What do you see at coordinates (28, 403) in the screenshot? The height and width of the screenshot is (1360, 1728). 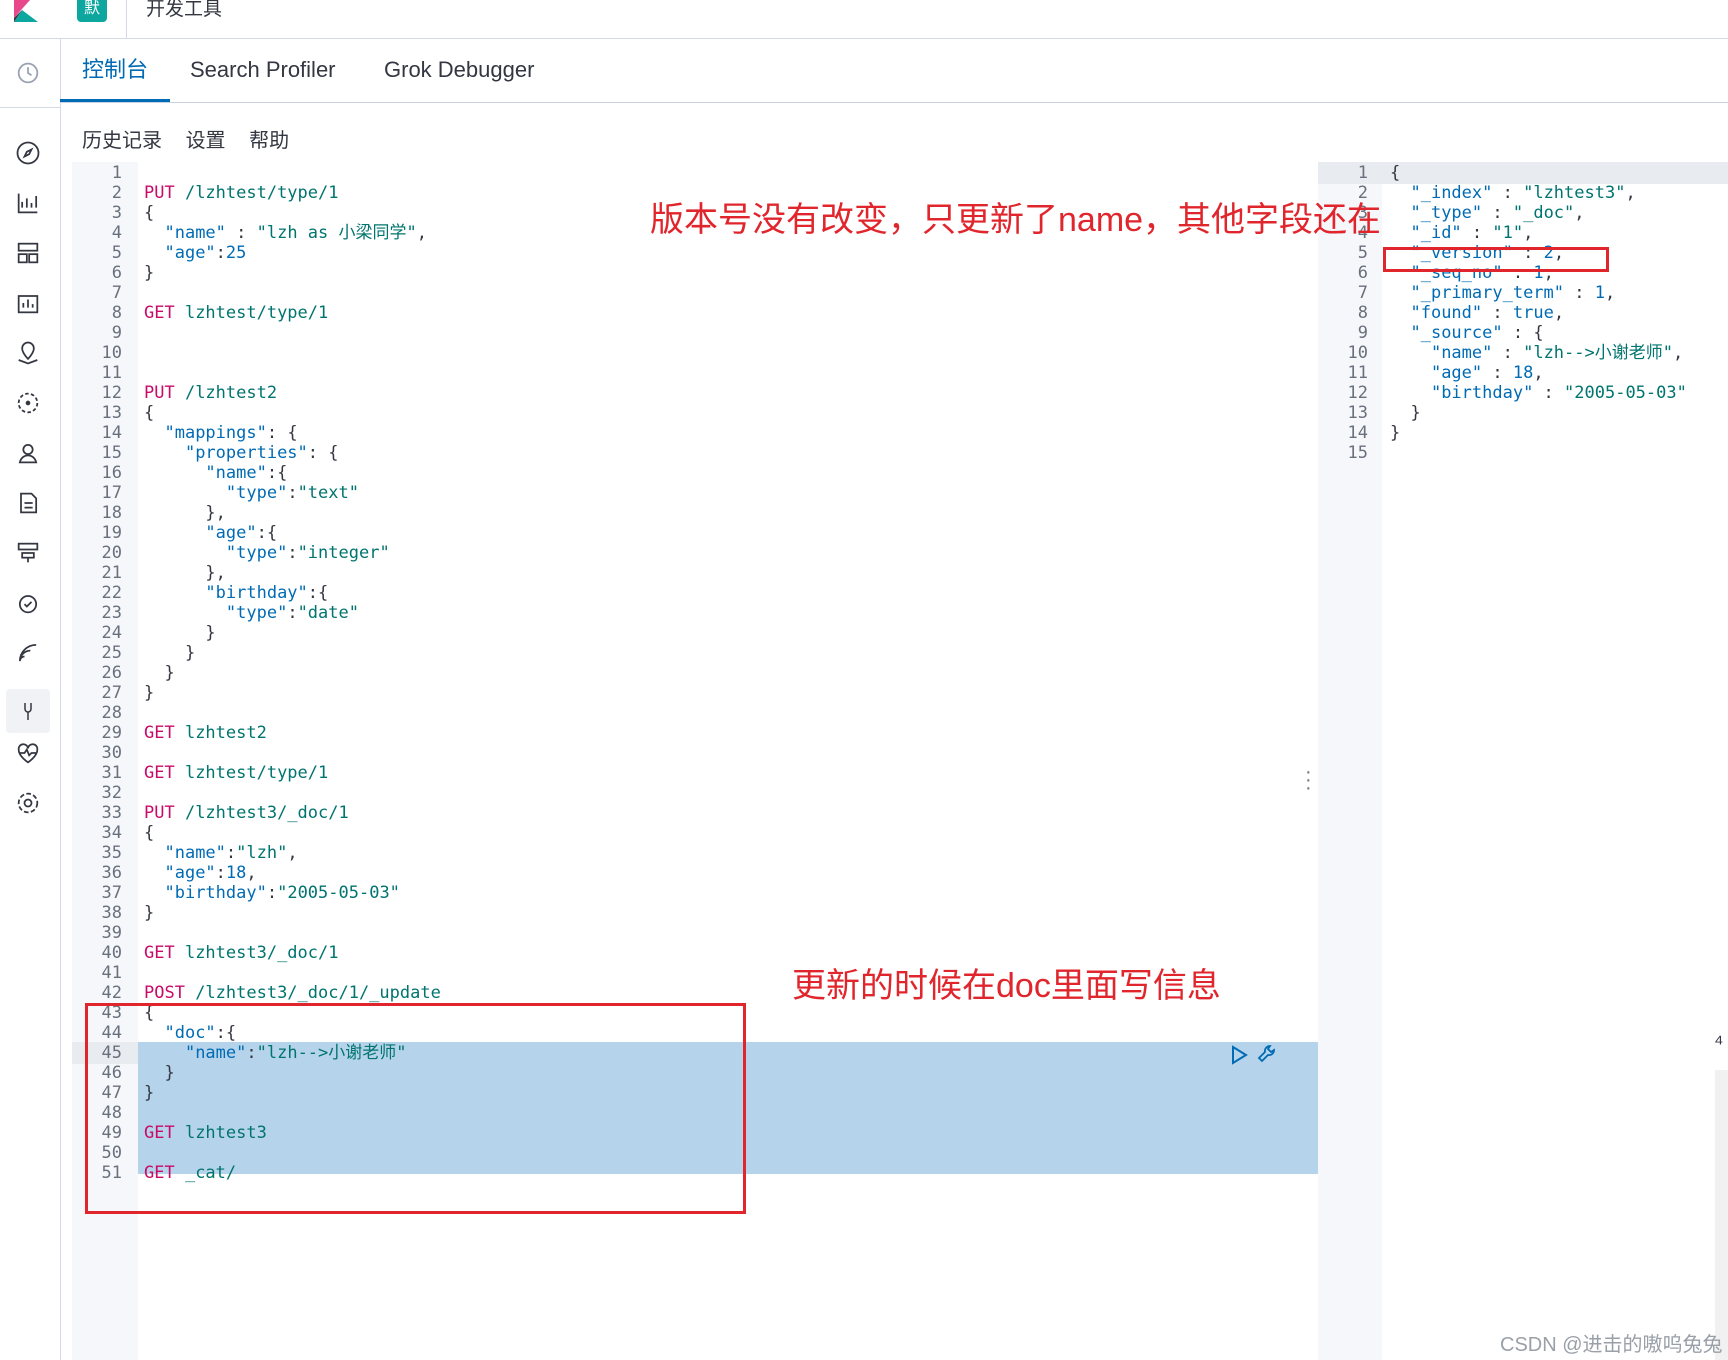 I see `ml-icon` at bounding box center [28, 403].